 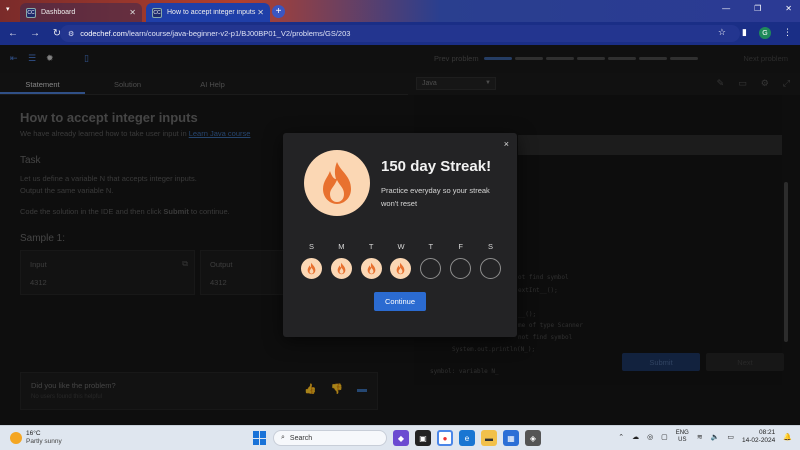 I want to click on store-icon: ▦, so click(x=511, y=438).